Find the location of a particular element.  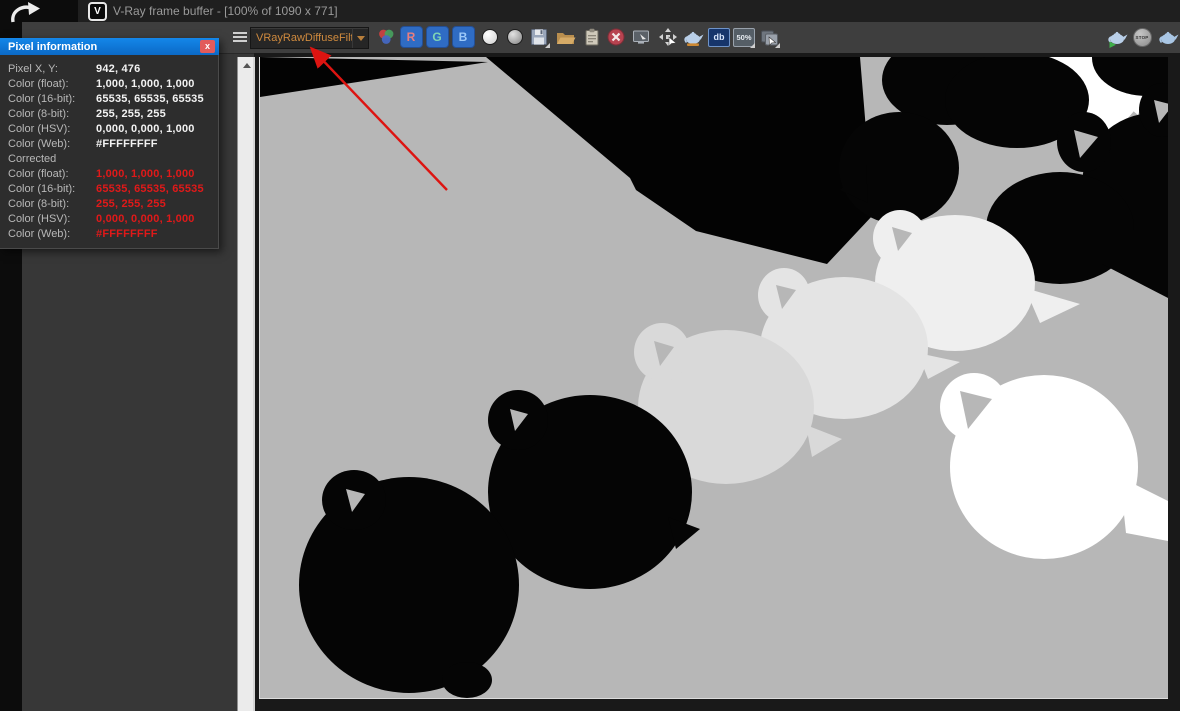

chevron-up-icon is located at coordinates (246, 65).